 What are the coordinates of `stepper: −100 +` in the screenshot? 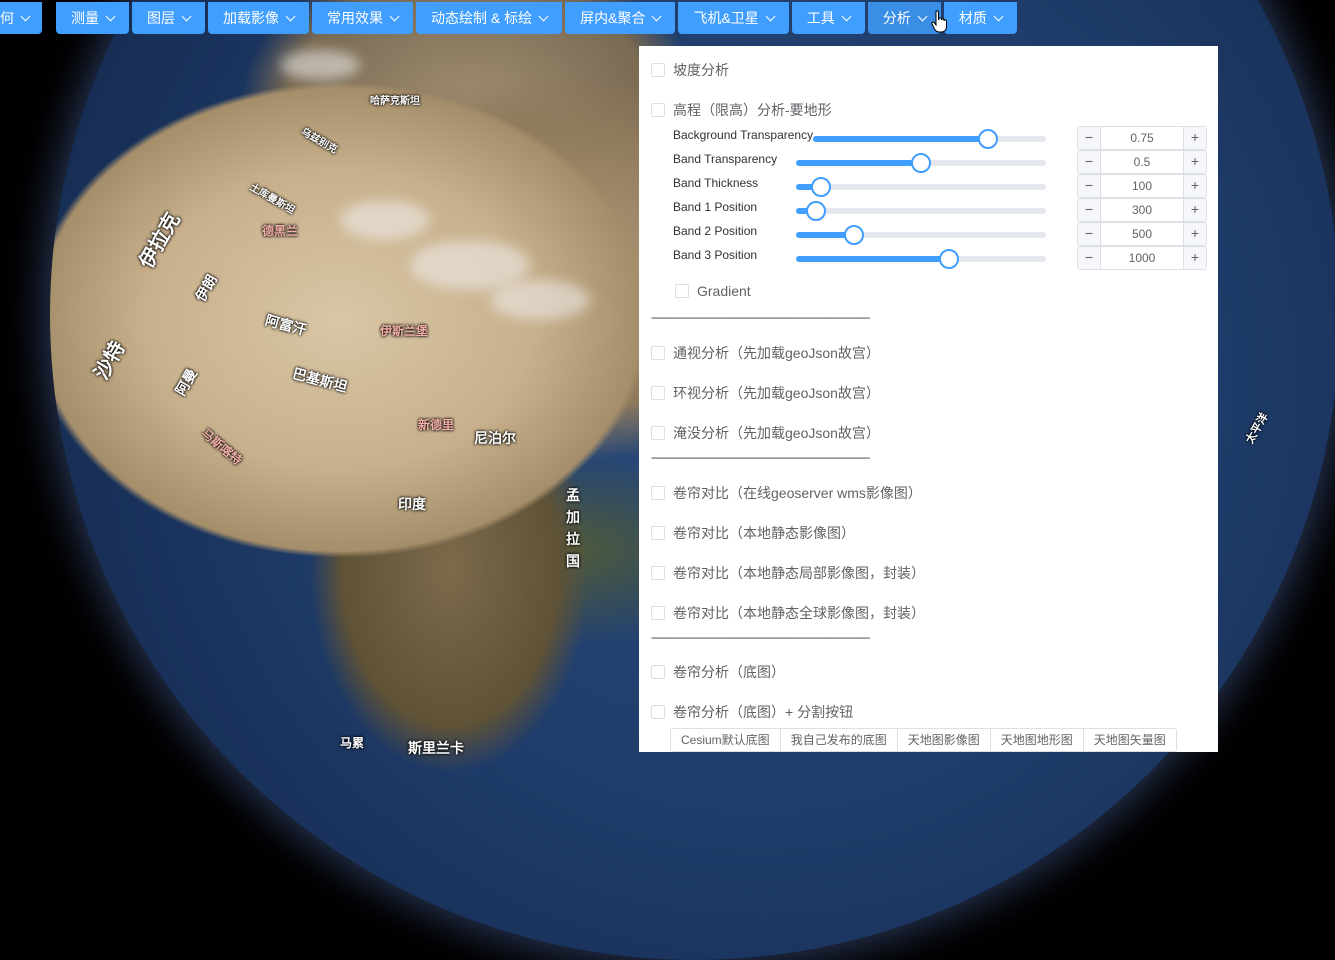 It's located at (1142, 186).